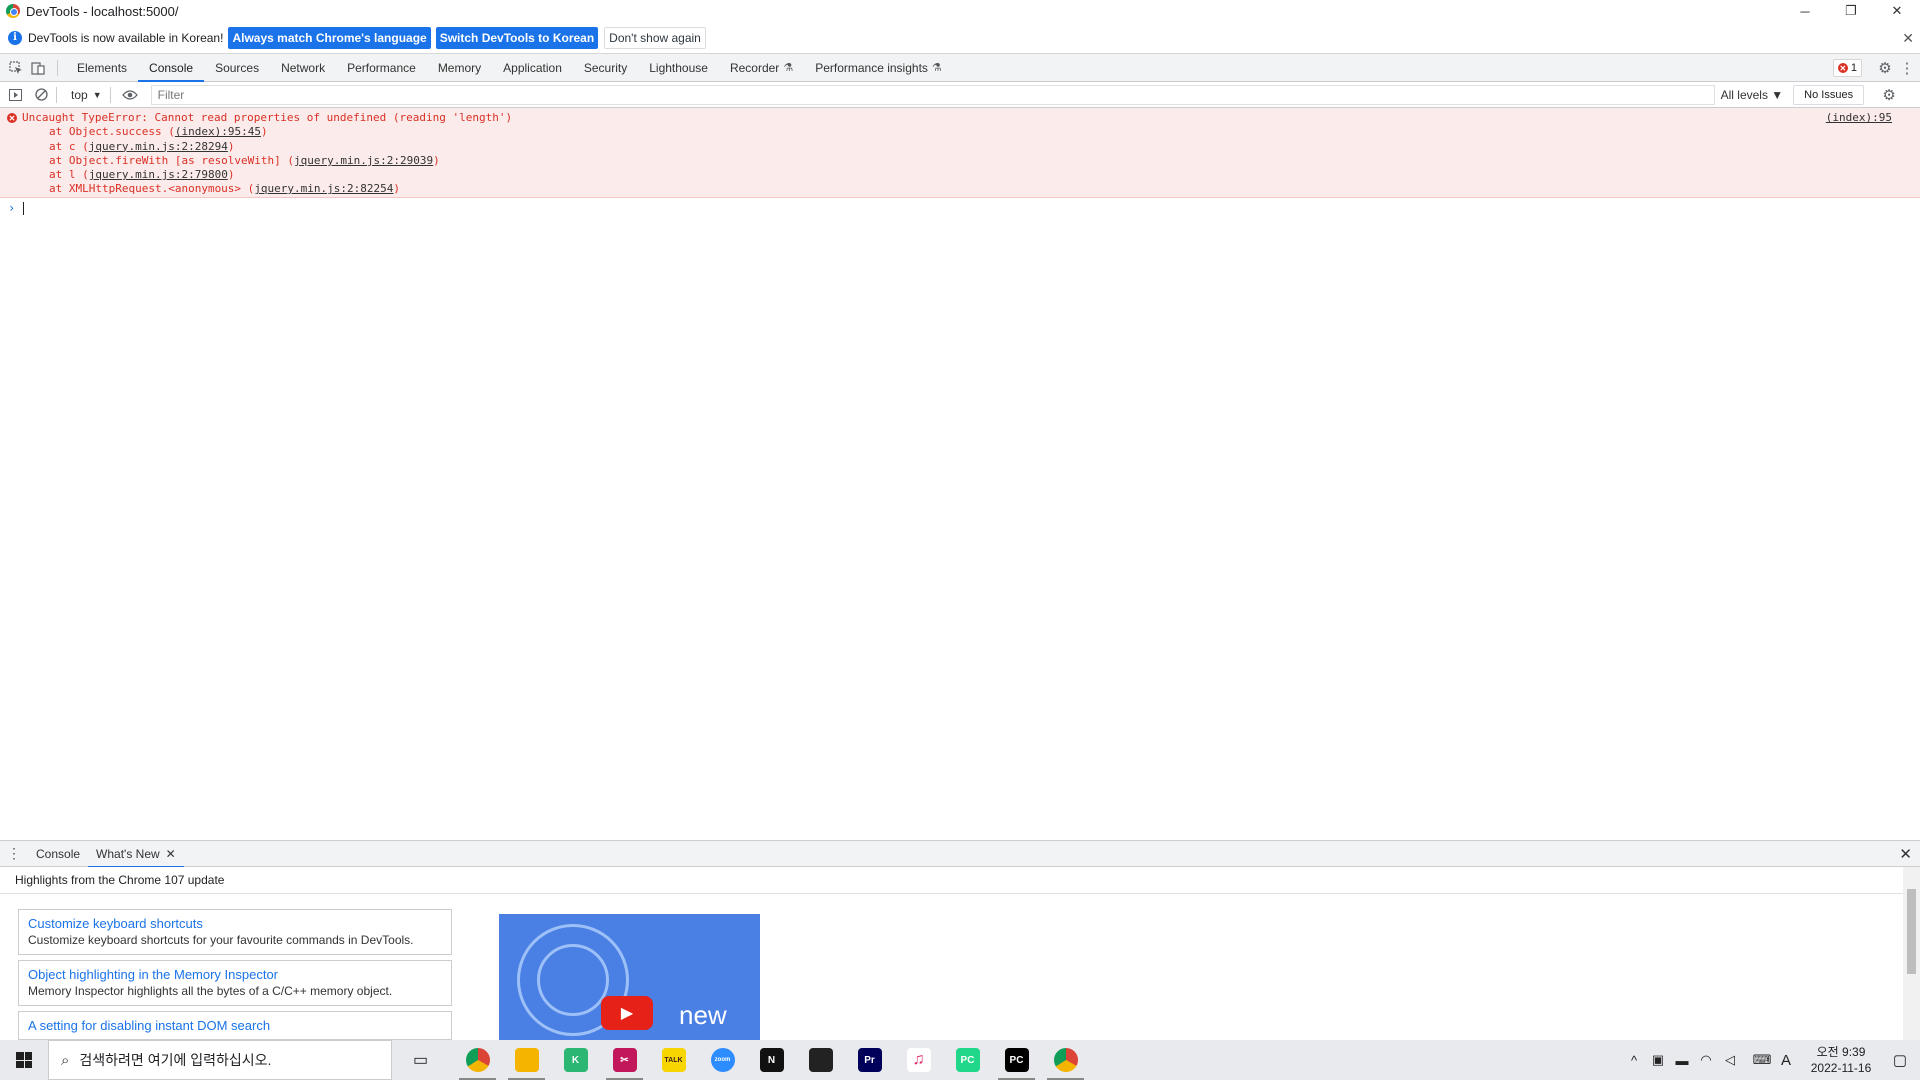 The image size is (1920, 1080). What do you see at coordinates (303, 67) in the screenshot?
I see `tab-network: Network` at bounding box center [303, 67].